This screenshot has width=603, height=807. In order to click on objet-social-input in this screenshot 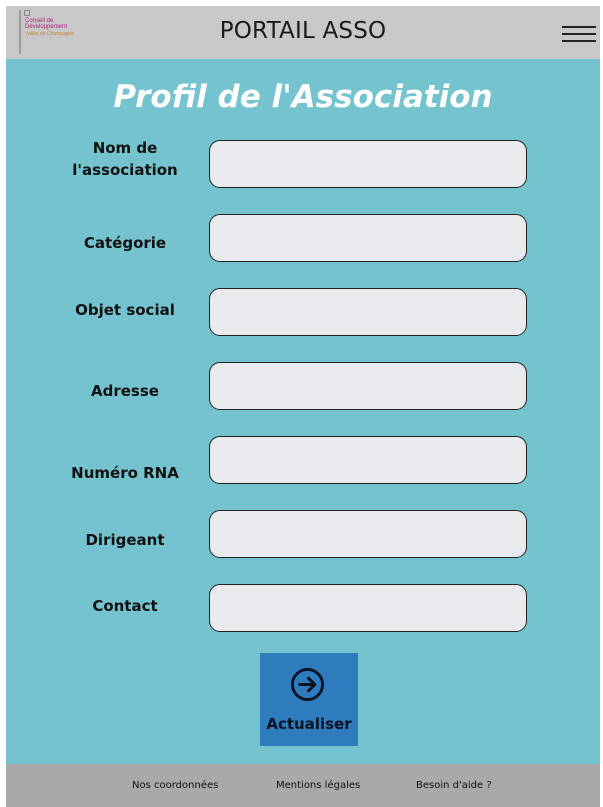, I will do `click(368, 312)`.